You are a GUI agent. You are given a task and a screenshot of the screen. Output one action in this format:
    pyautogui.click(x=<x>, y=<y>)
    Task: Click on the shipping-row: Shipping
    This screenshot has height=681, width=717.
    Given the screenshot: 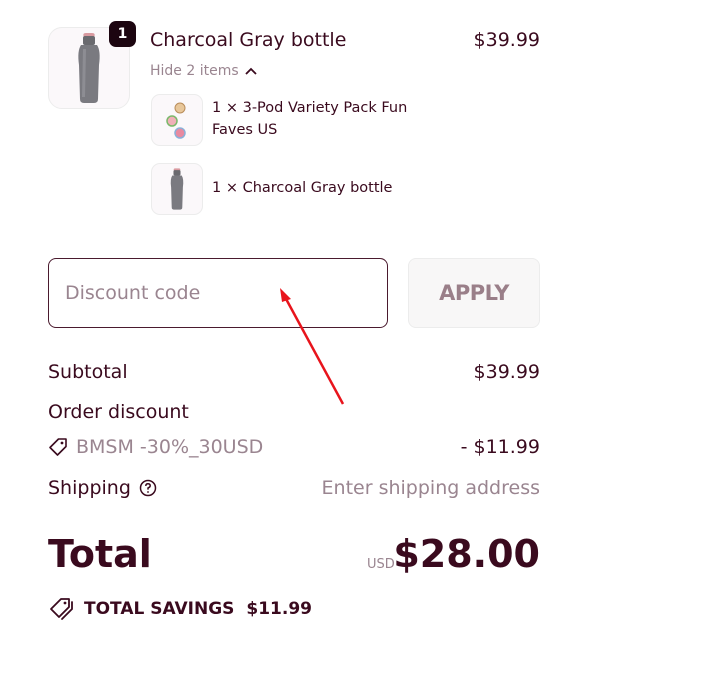 What is the action you would take?
    pyautogui.click(x=102, y=488)
    